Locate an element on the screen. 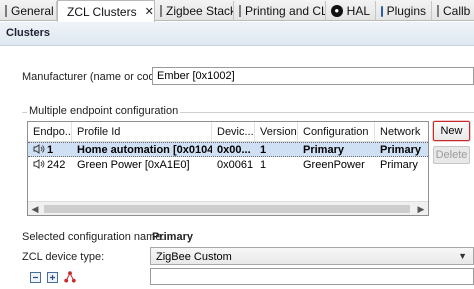 The width and height of the screenshot is (474, 289). manufacturer-label: Manufacturer (name or code): is located at coordinates (95, 77).